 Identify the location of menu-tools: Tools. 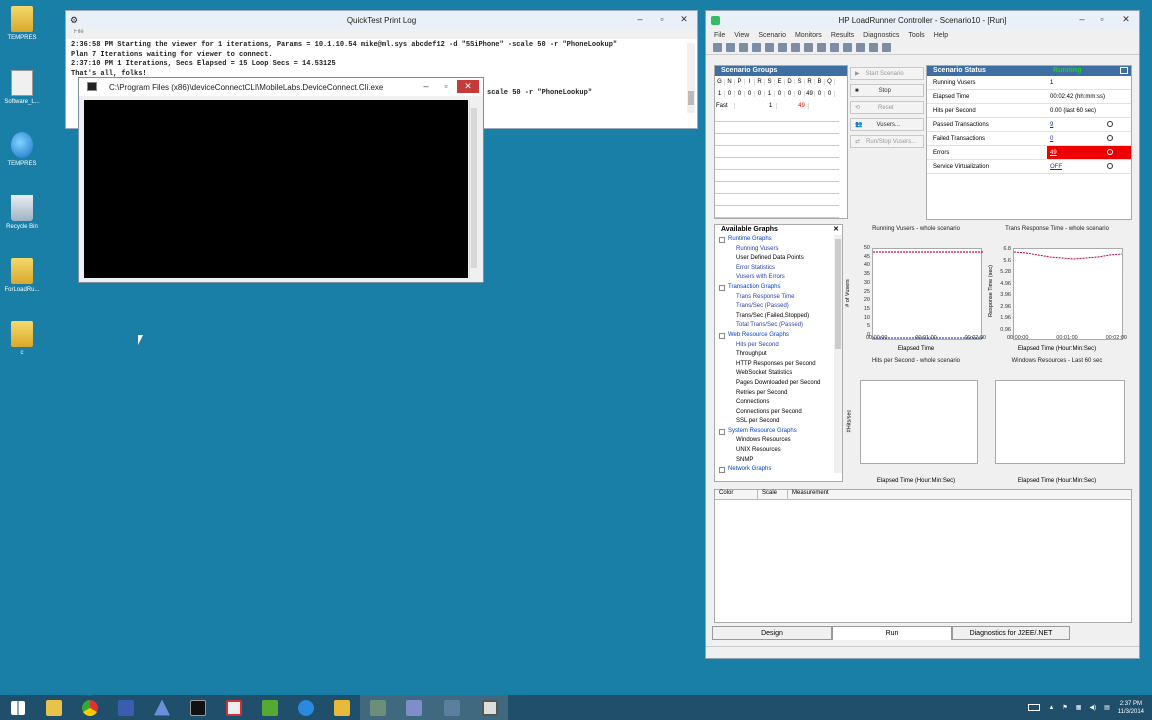
(916, 35).